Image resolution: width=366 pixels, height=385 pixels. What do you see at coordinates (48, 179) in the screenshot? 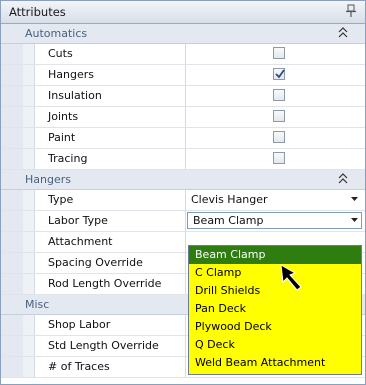
I see `category-label: Hangers` at bounding box center [48, 179].